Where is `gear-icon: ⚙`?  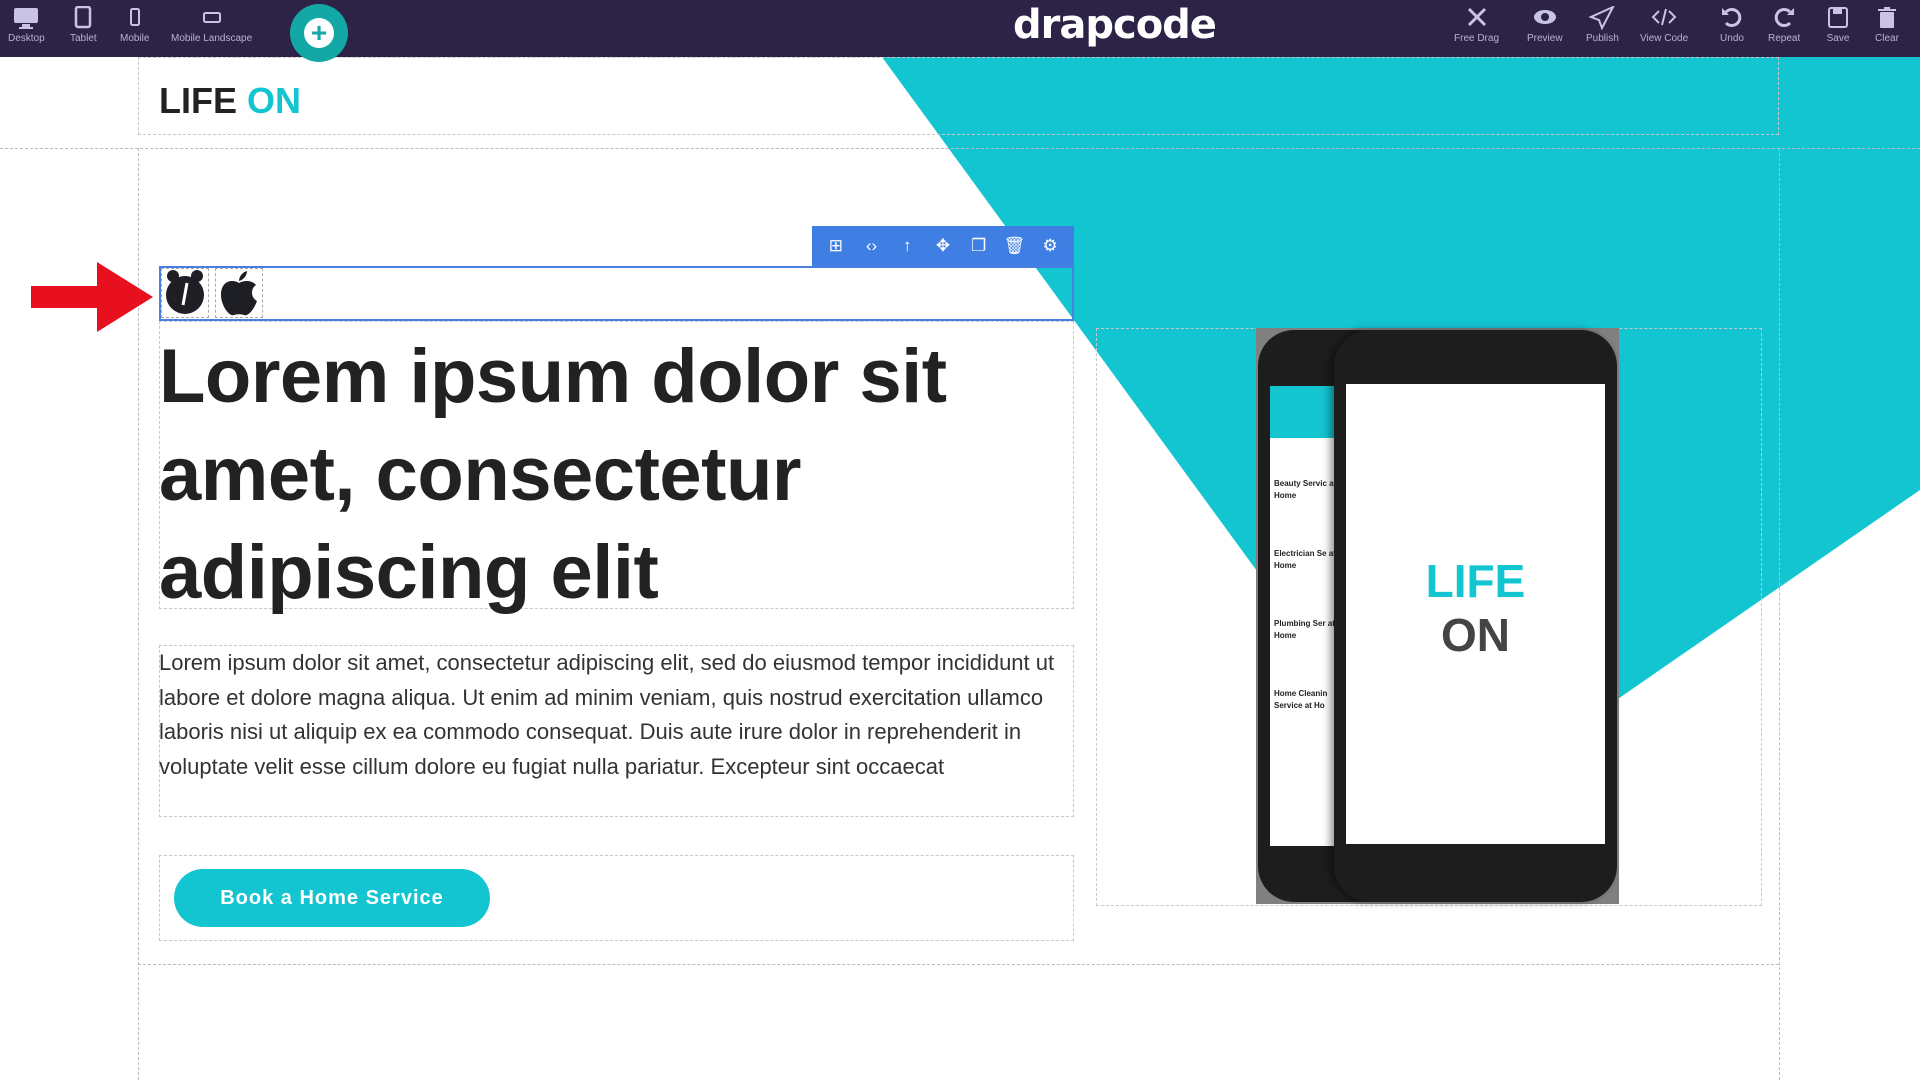 gear-icon: ⚙ is located at coordinates (1050, 246).